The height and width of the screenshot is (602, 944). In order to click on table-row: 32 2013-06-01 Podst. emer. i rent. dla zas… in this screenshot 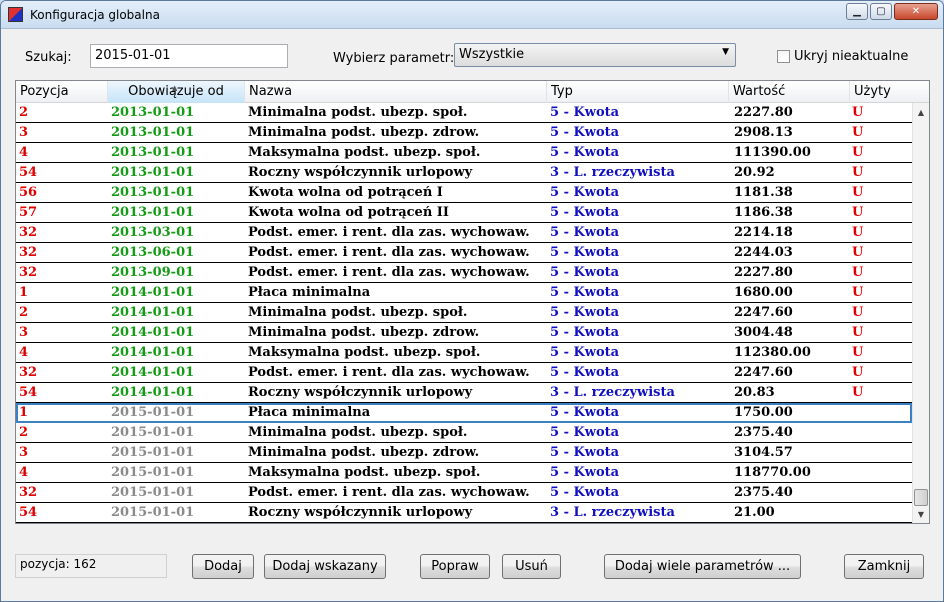, I will do `click(464, 253)`.